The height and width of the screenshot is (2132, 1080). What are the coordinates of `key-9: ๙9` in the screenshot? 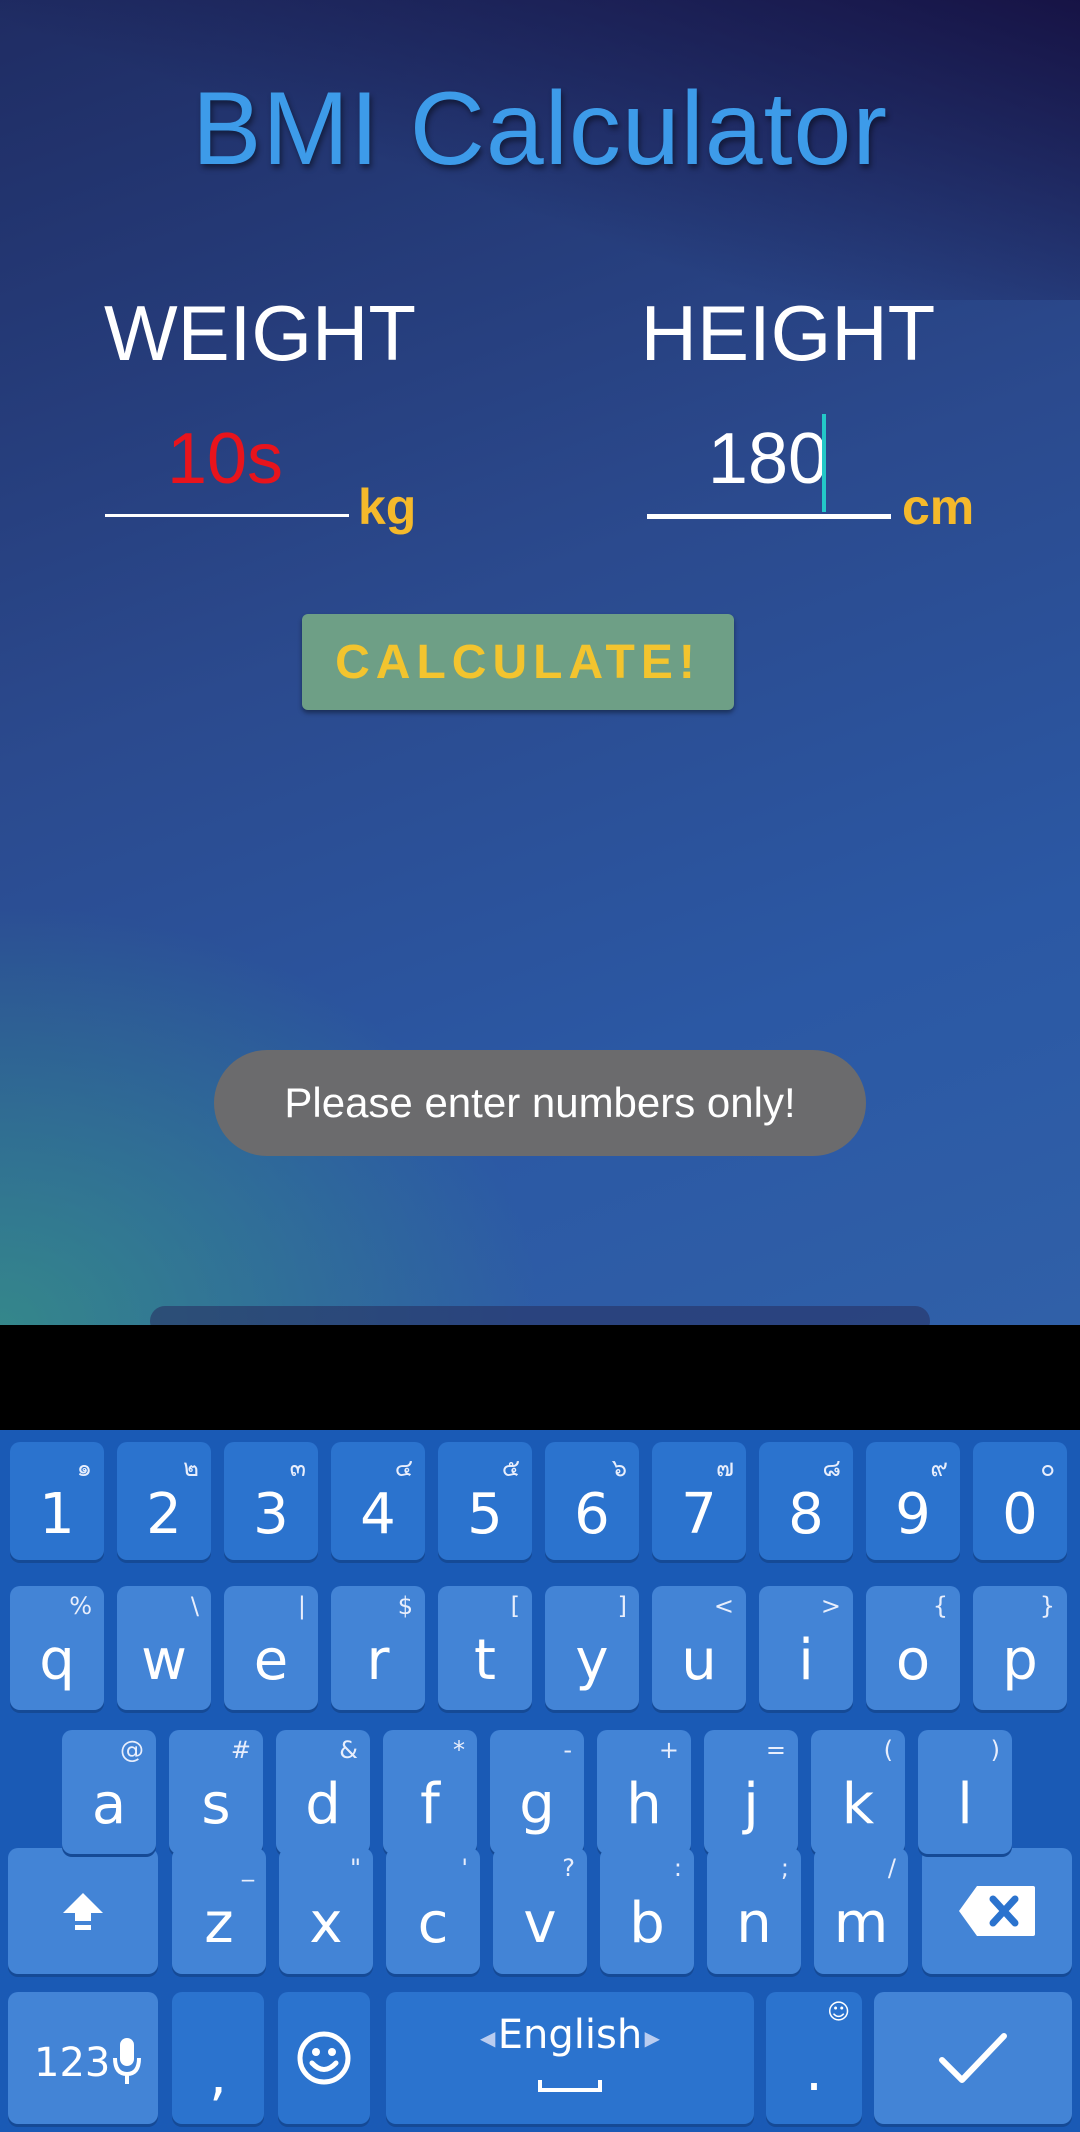 It's located at (913, 1501).